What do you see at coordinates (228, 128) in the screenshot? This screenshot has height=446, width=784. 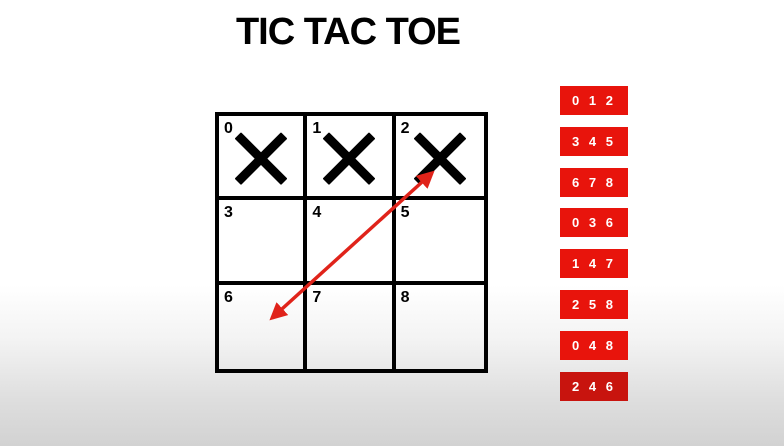 I see `cell-index-label: 0` at bounding box center [228, 128].